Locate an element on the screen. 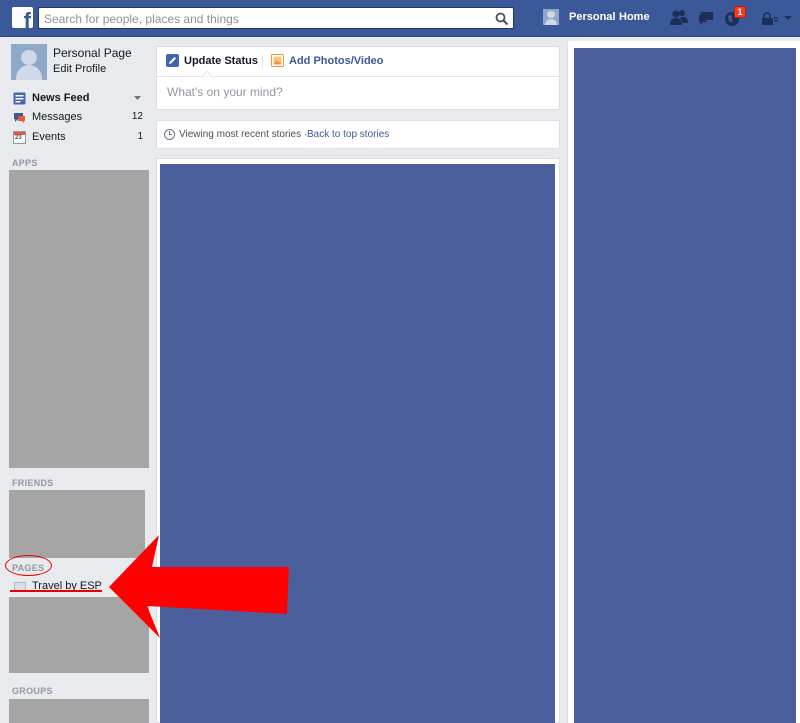  sidebar-item-label: Events is located at coordinates (49, 137).